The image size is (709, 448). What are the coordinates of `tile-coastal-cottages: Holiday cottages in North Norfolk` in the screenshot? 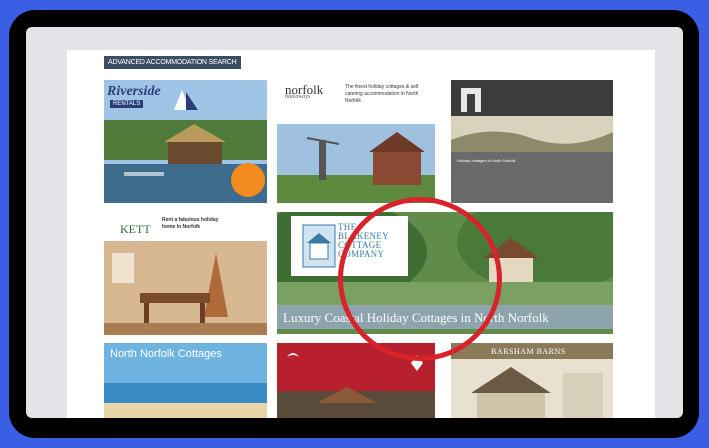 It's located at (532, 141).